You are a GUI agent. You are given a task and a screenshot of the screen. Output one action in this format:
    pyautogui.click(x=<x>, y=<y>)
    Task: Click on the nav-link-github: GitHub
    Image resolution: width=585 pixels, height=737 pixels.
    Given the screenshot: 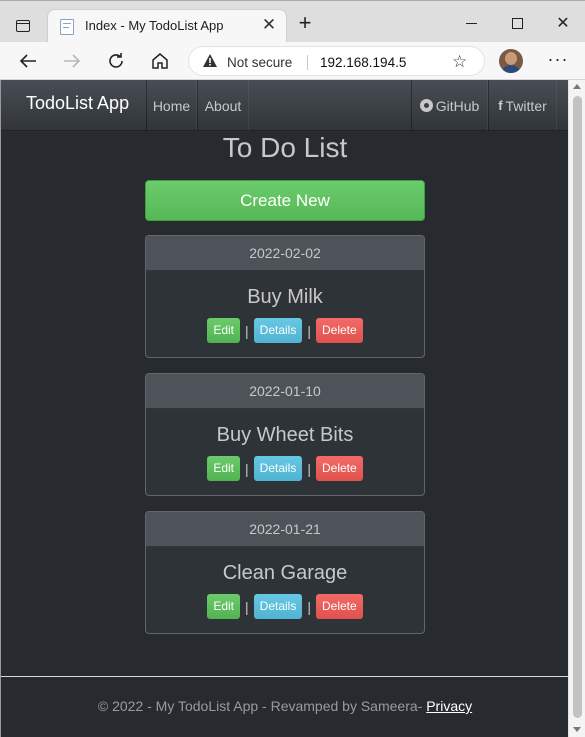 What is the action you would take?
    pyautogui.click(x=449, y=105)
    